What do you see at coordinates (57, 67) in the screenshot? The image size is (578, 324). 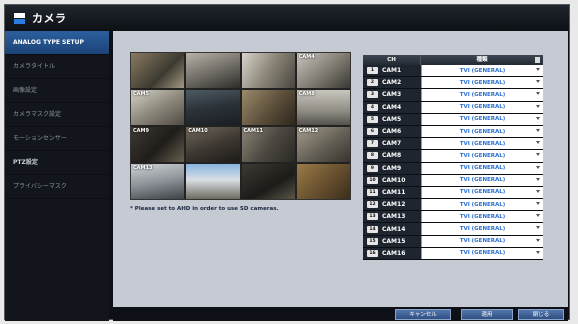 I see `sidebar-item-camera-title: カメラタイトル` at bounding box center [57, 67].